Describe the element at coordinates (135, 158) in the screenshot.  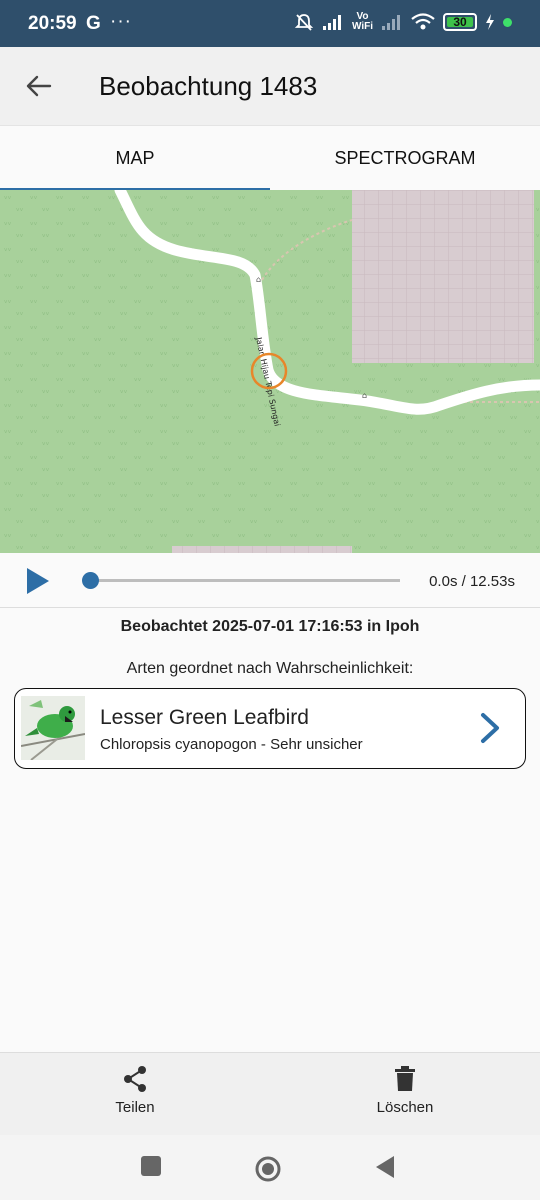
I see `tab-map: MAP` at that location.